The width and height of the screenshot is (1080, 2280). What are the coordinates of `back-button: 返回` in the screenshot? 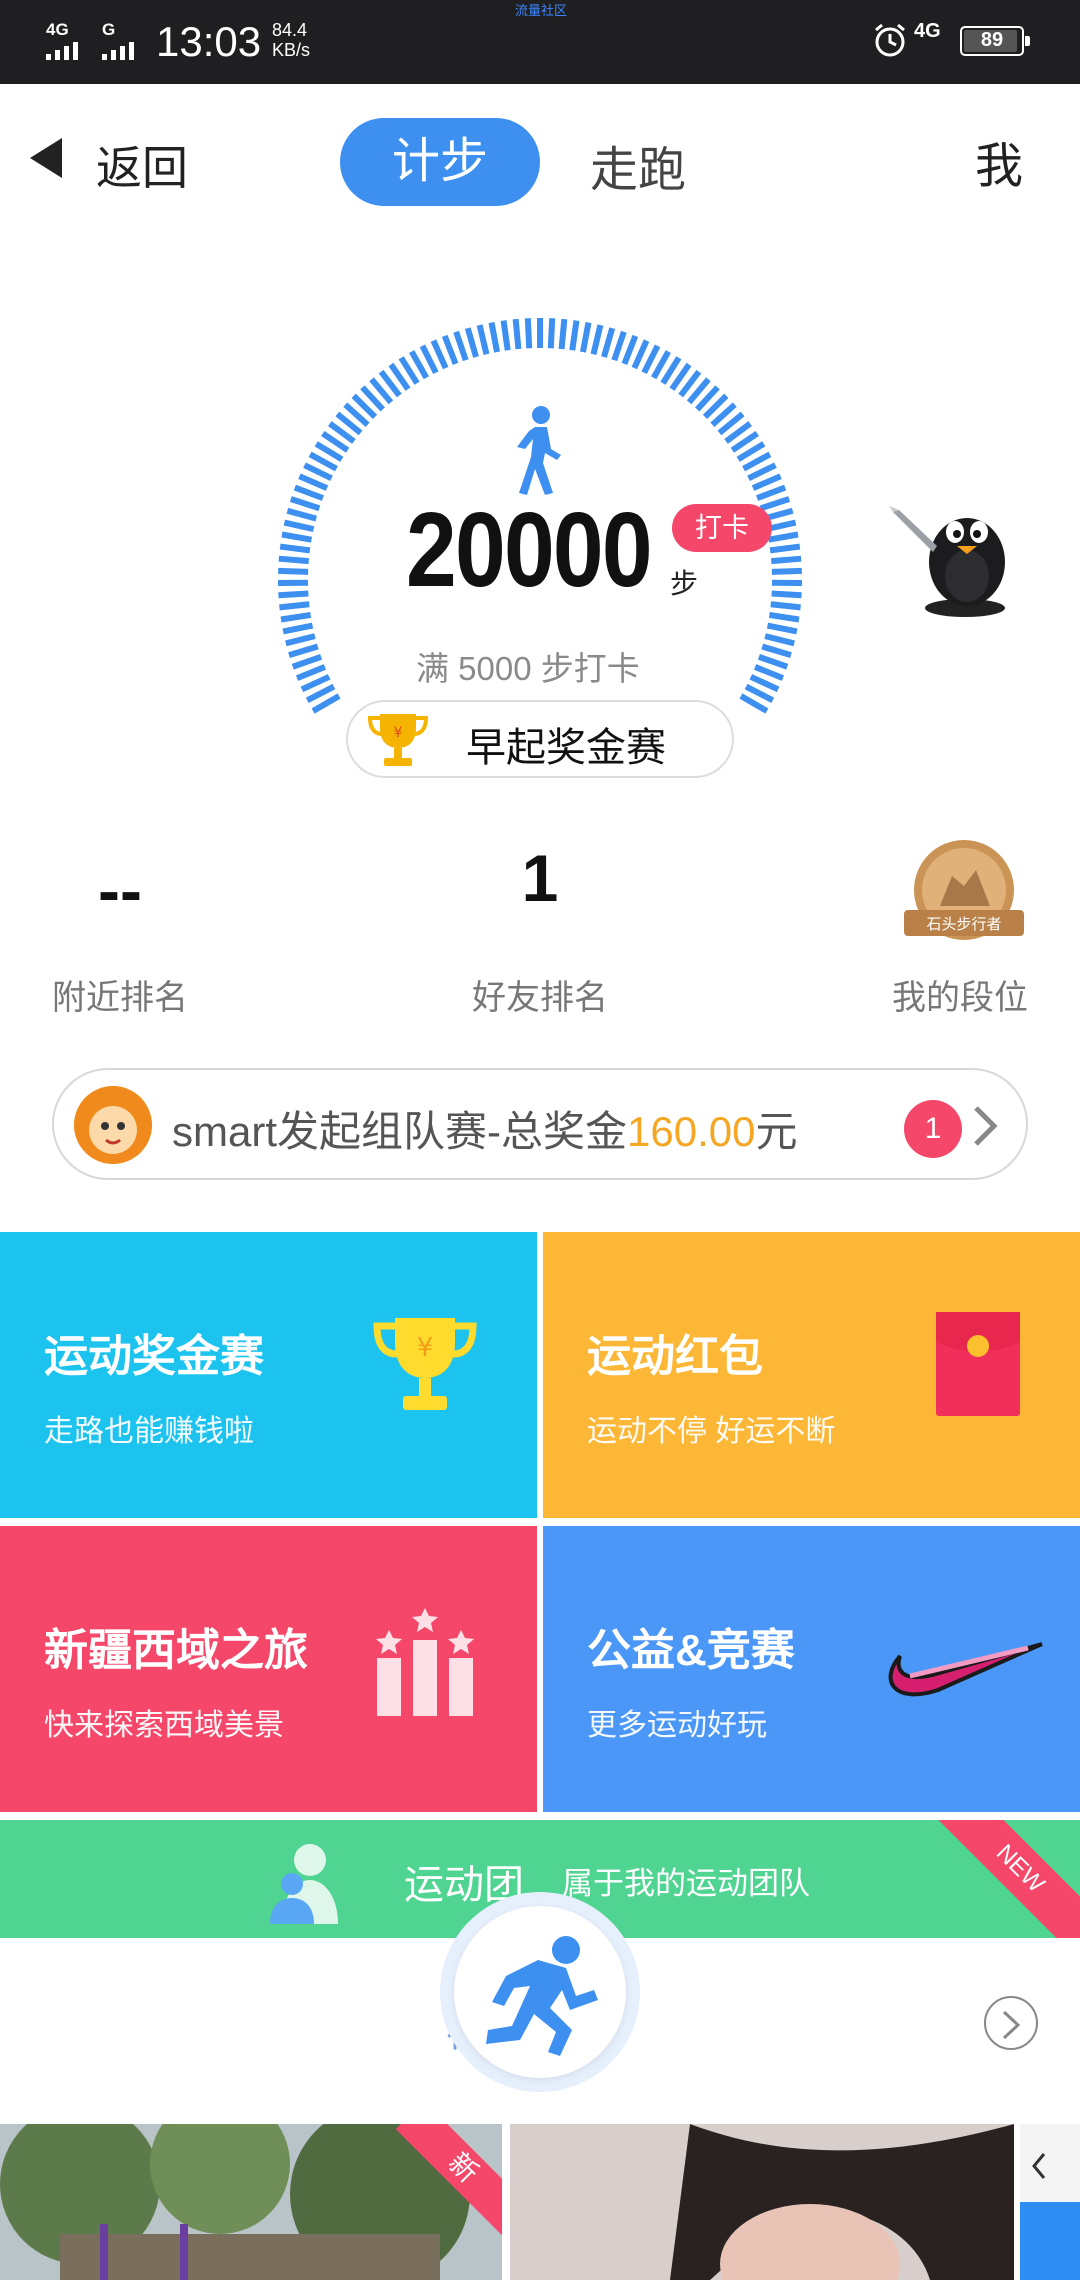 It's located at (142, 165).